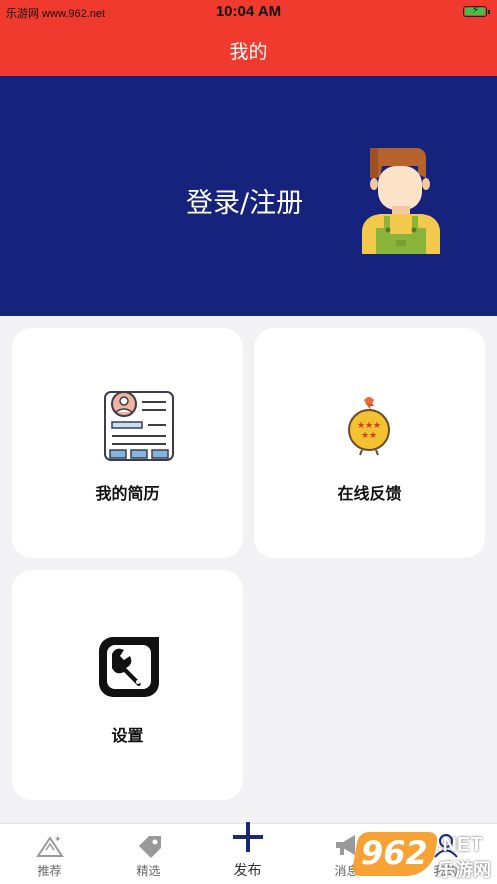 This screenshot has width=497, height=884. What do you see at coordinates (247, 853) in the screenshot?
I see `tab-publish: 发布` at bounding box center [247, 853].